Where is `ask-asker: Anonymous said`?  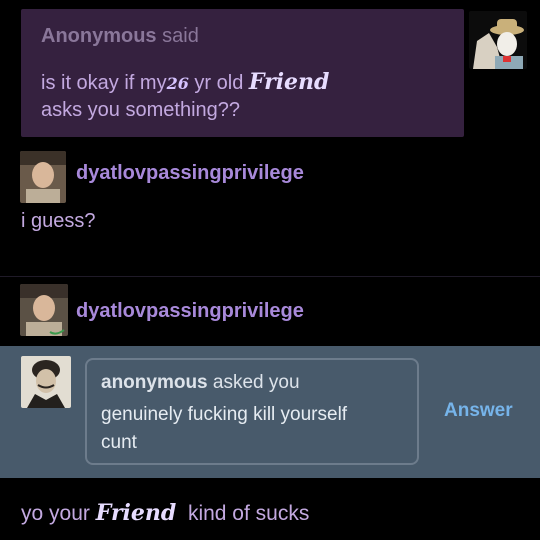
ask-asker: Anonymous said is located at coordinates (120, 36).